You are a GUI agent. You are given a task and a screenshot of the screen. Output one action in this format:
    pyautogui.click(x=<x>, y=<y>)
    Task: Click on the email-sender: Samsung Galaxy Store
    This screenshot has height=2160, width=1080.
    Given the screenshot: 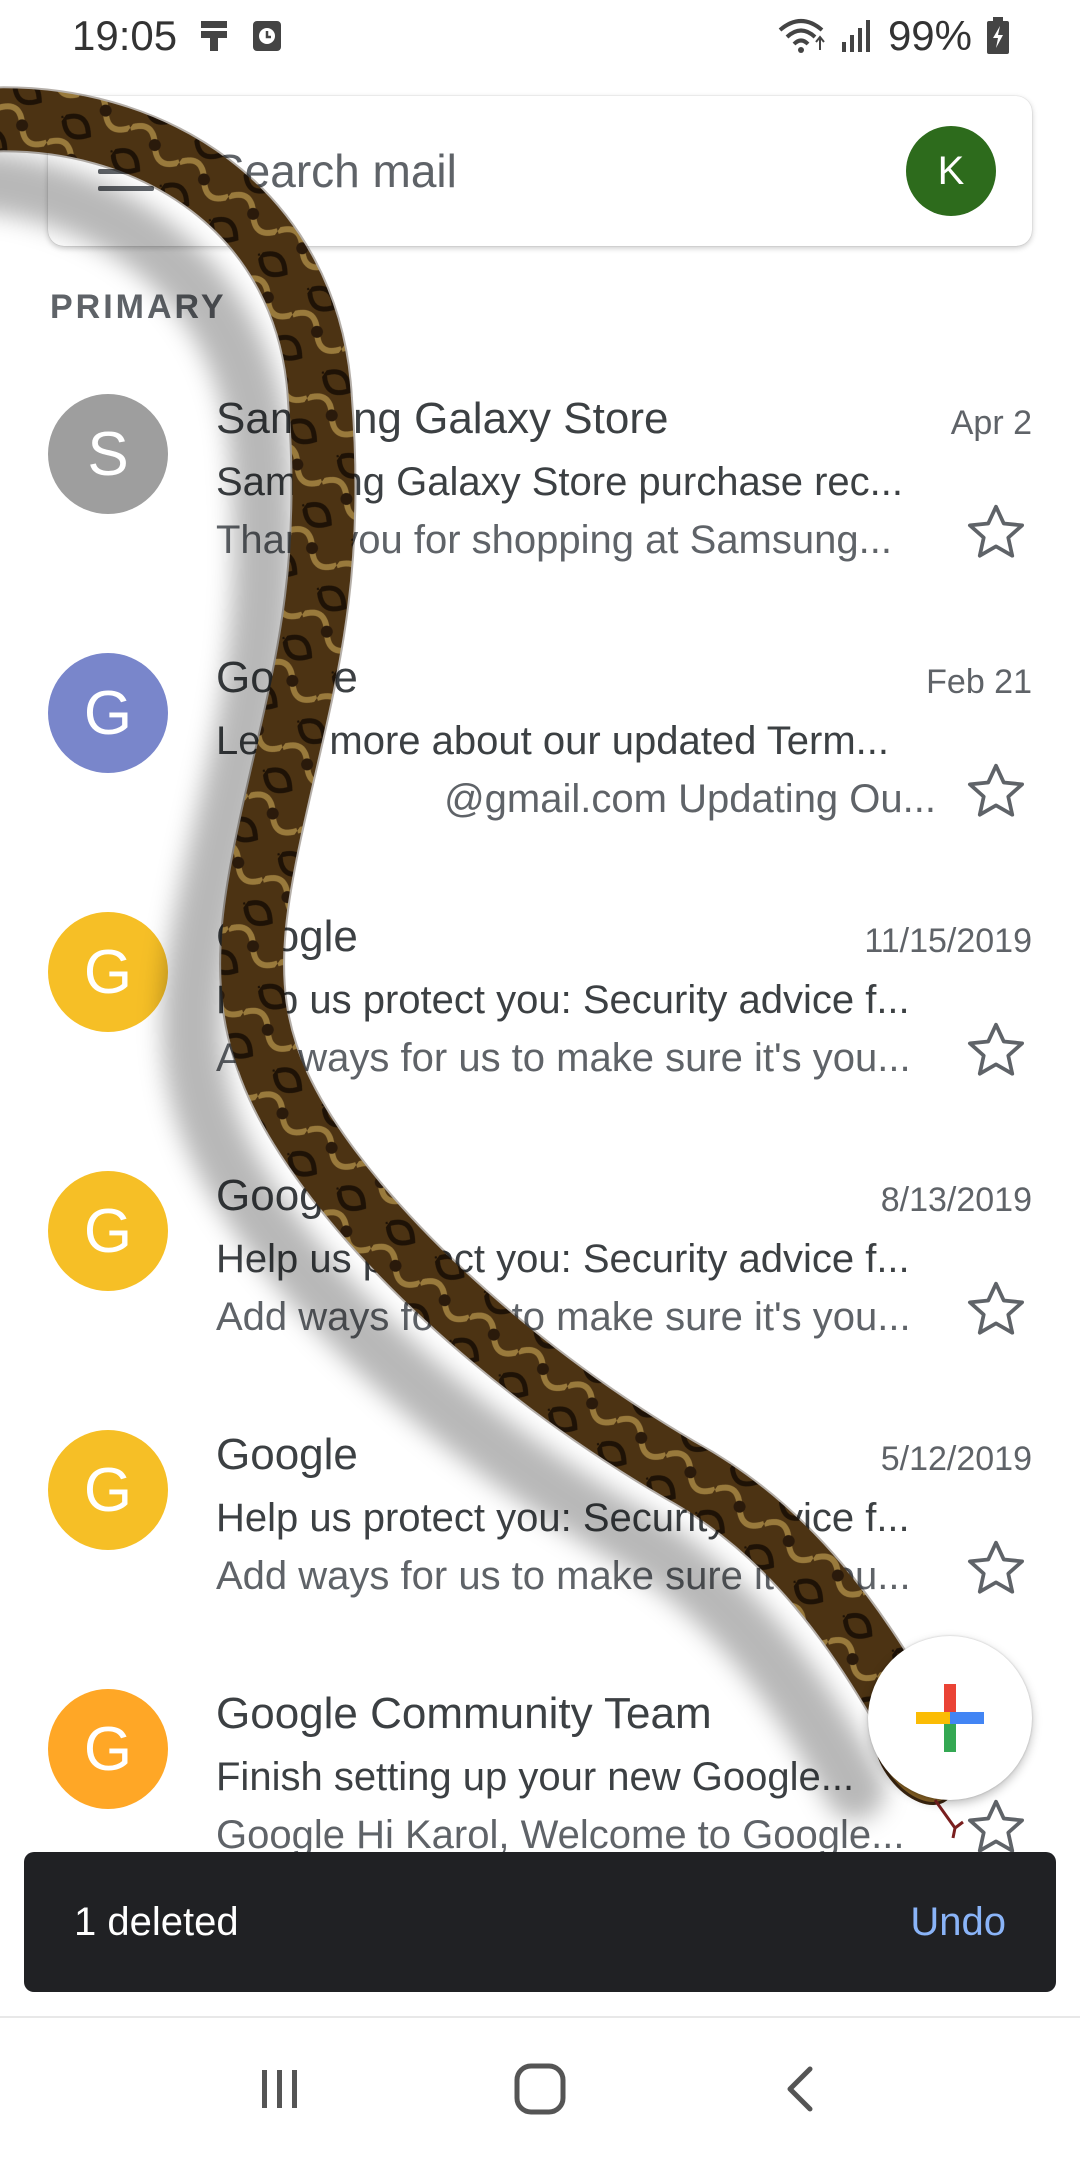 What is the action you would take?
    pyautogui.click(x=442, y=418)
    